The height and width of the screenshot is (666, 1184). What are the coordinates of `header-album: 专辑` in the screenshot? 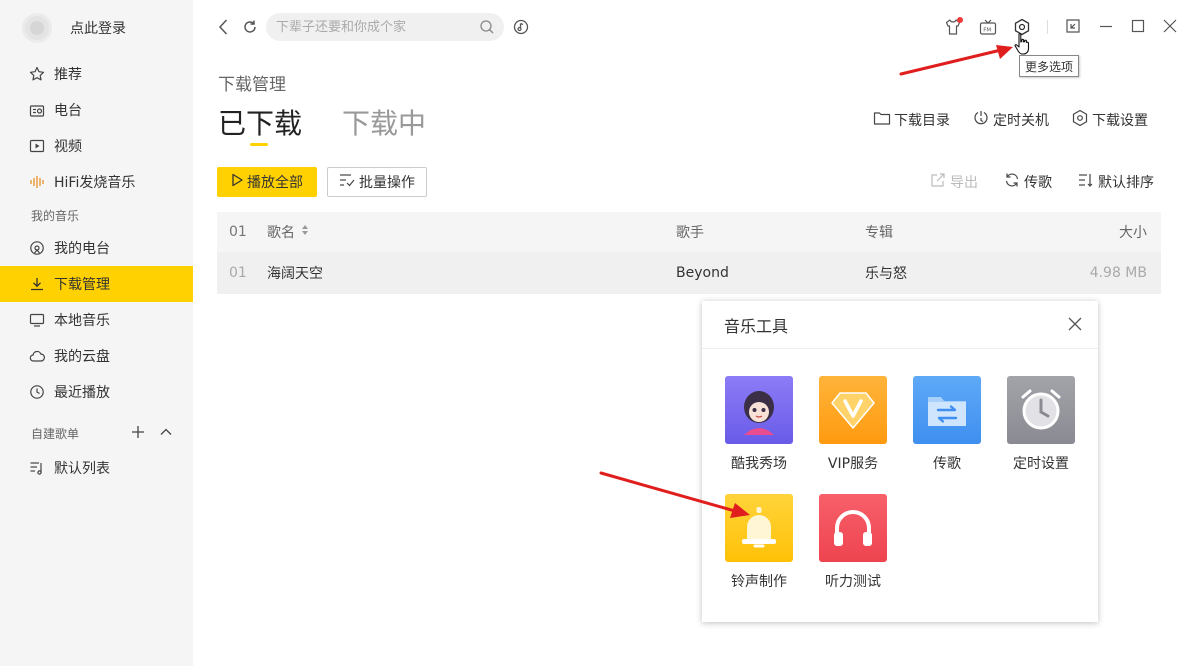 It's located at (879, 233).